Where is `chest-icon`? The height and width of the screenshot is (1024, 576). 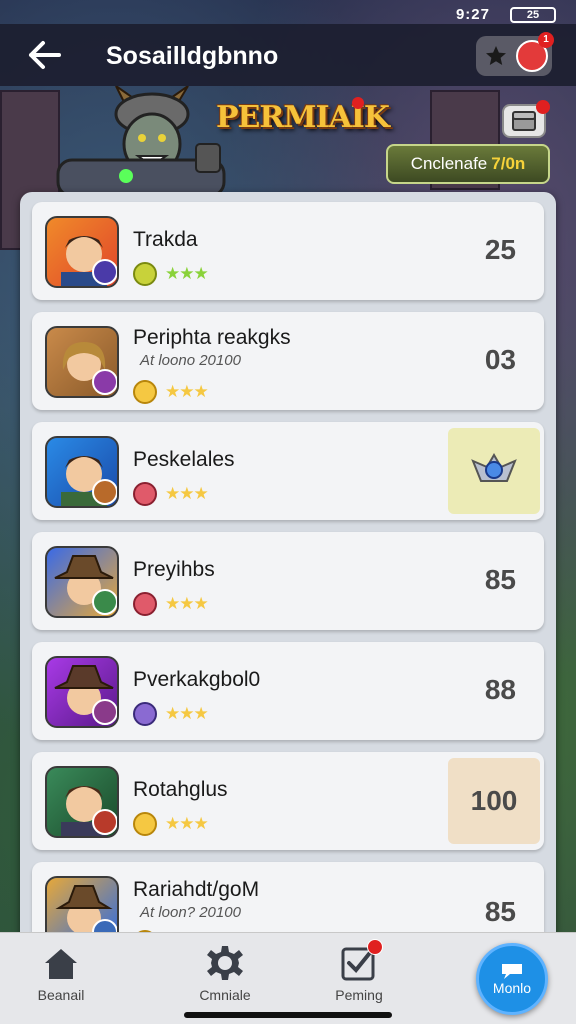 chest-icon is located at coordinates (524, 121).